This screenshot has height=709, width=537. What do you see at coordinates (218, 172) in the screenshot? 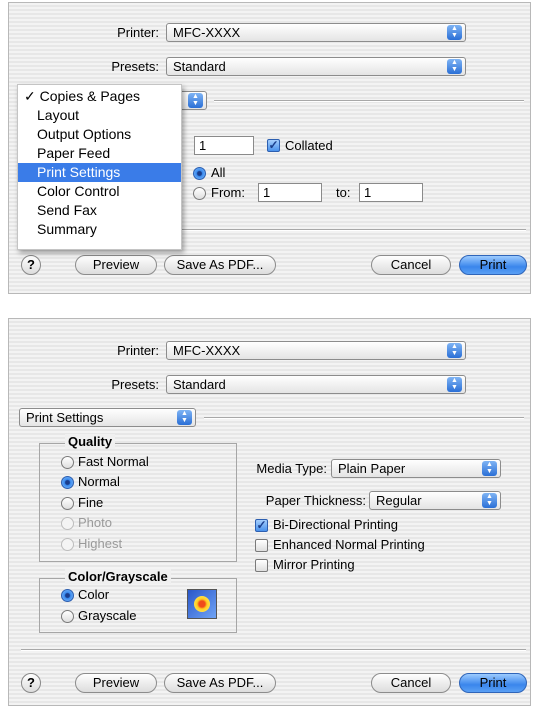
I see `pages-all-label: All` at bounding box center [218, 172].